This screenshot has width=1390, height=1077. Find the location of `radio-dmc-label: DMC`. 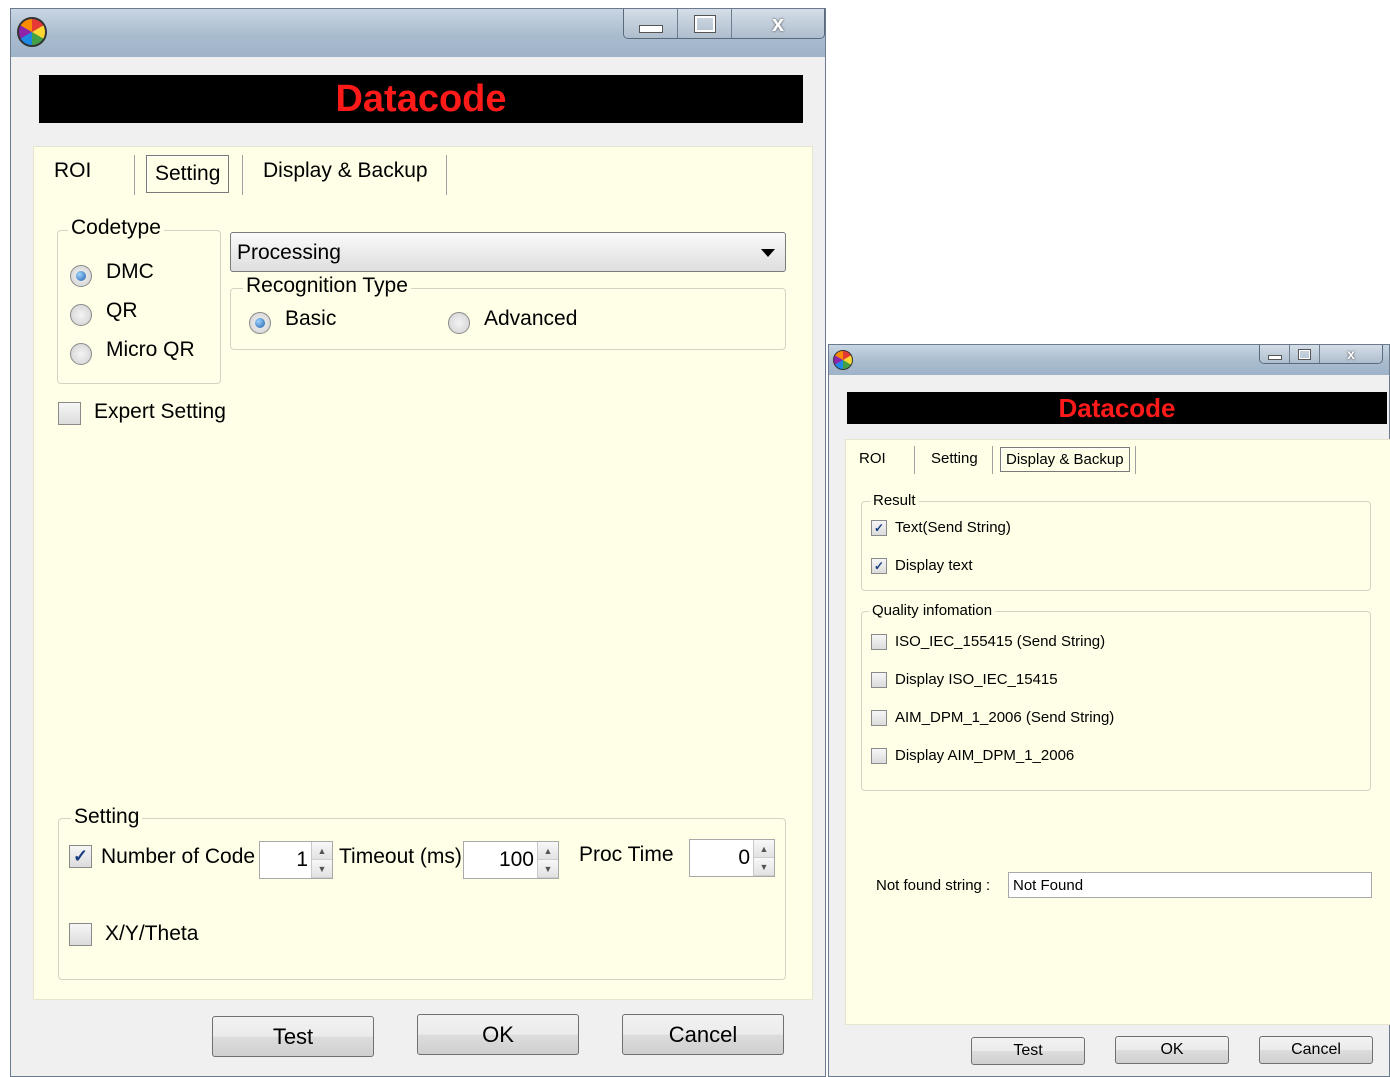

radio-dmc-label: DMC is located at coordinates (130, 272).